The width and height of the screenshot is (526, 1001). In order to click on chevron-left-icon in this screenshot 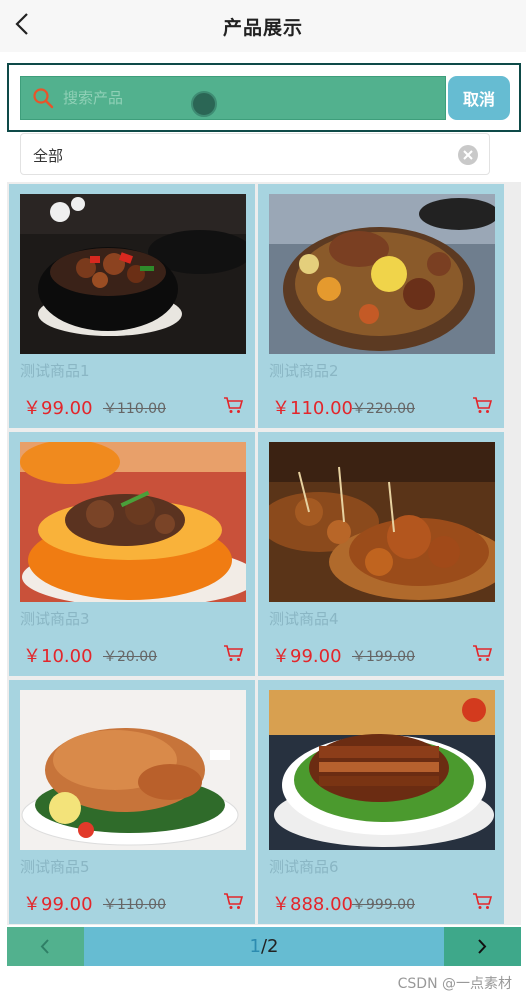, I will do `click(44, 946)`.